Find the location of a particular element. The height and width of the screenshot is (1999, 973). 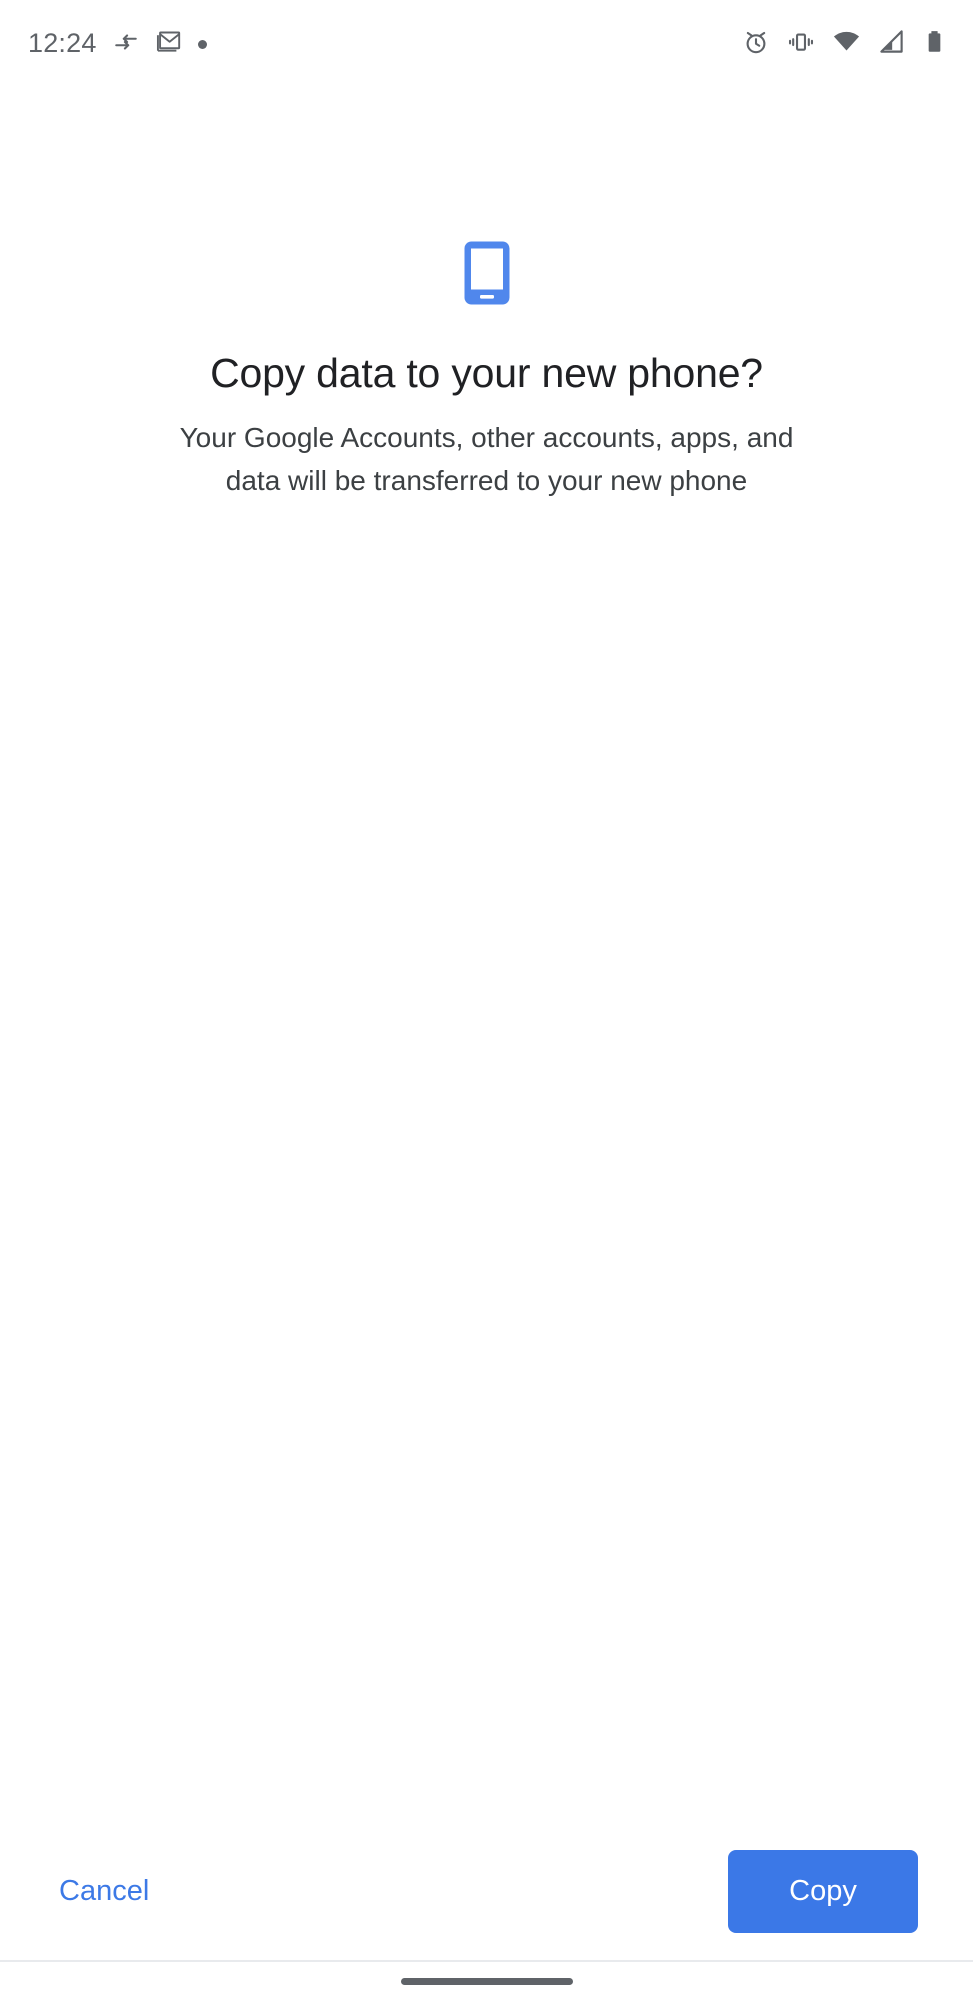

gmail-icon is located at coordinates (168, 44).